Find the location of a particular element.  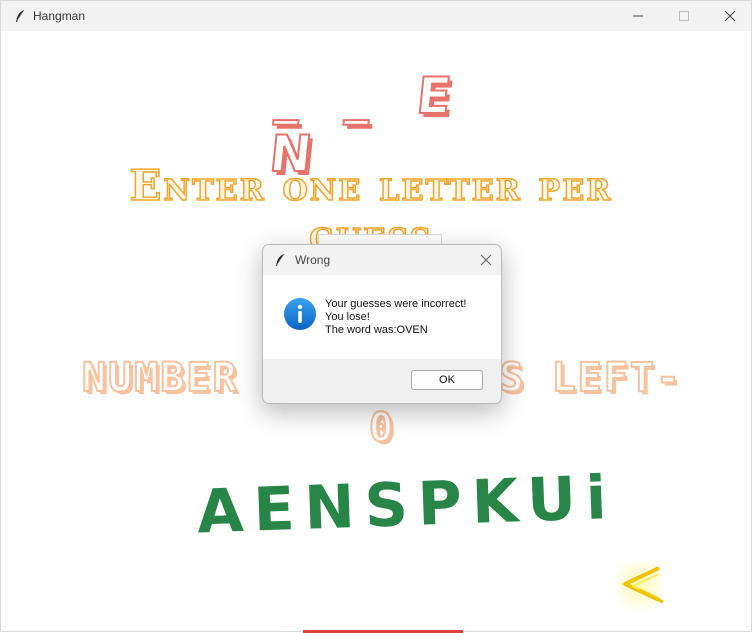

minimize-button is located at coordinates (638, 16).